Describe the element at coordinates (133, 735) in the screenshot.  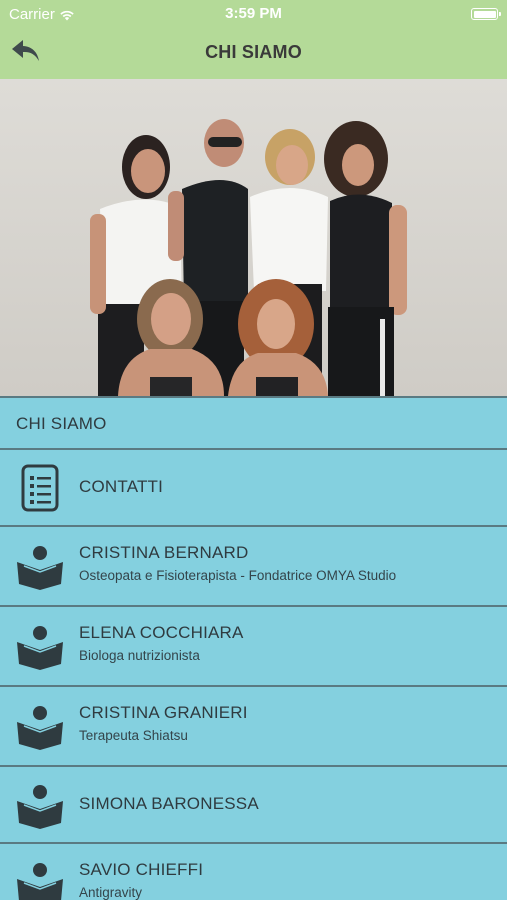
I see `list-item-subtitle: Terapeuta Shiatsu` at that location.